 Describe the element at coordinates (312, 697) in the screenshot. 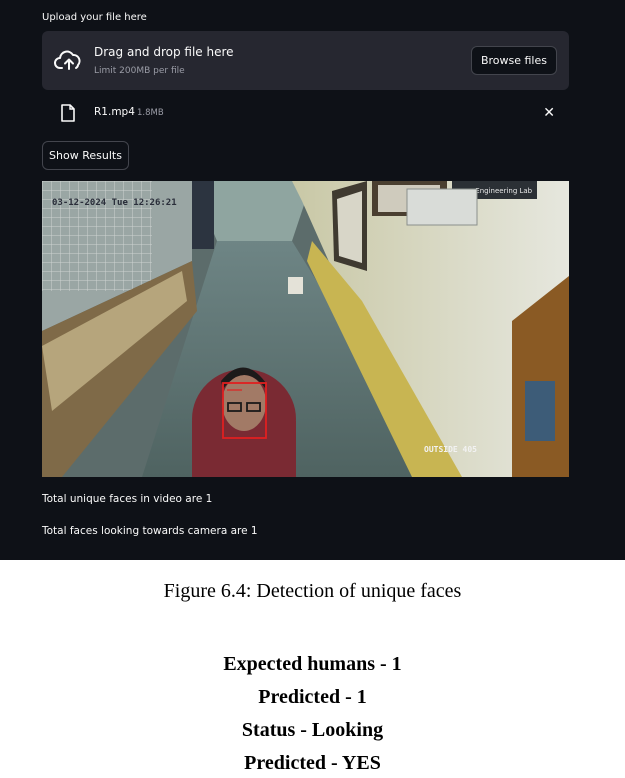

I see `predicted-count-line: Predicted - 1` at that location.